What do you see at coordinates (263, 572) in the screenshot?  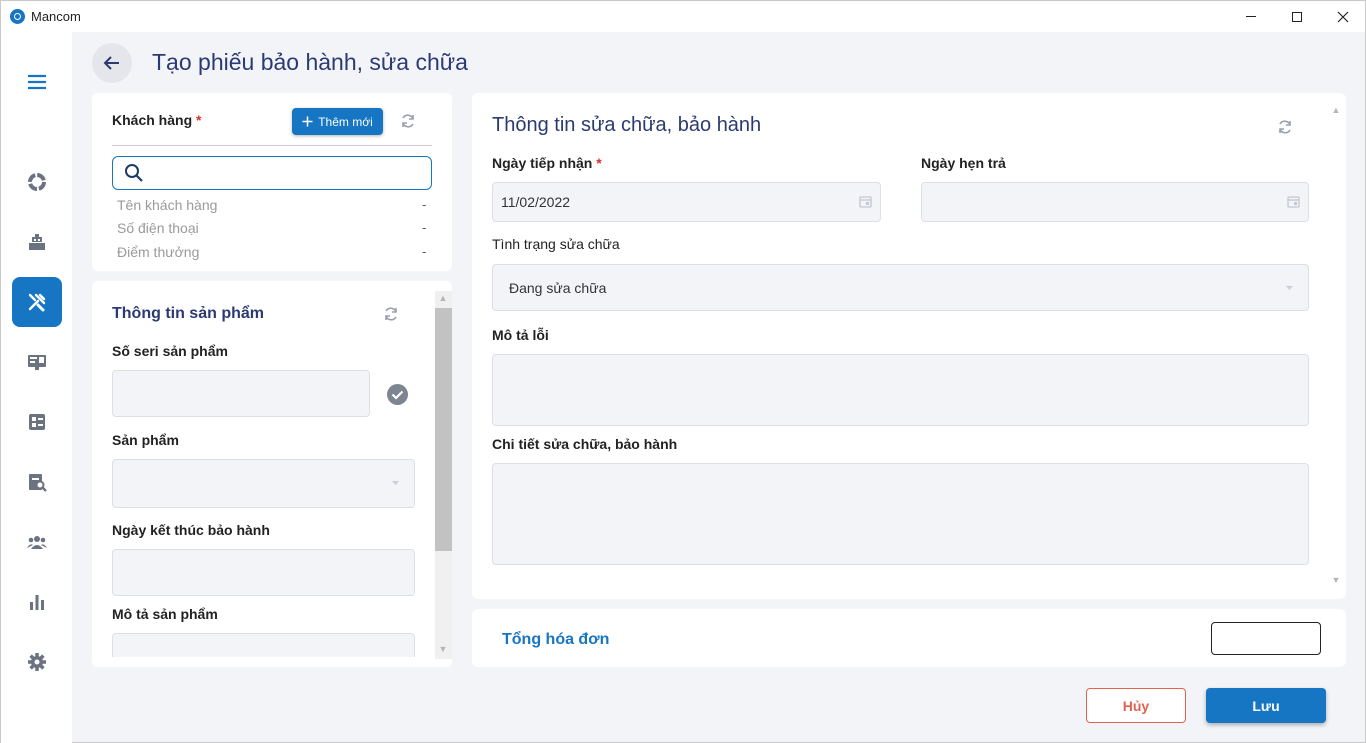 I see `warranty-end-input` at bounding box center [263, 572].